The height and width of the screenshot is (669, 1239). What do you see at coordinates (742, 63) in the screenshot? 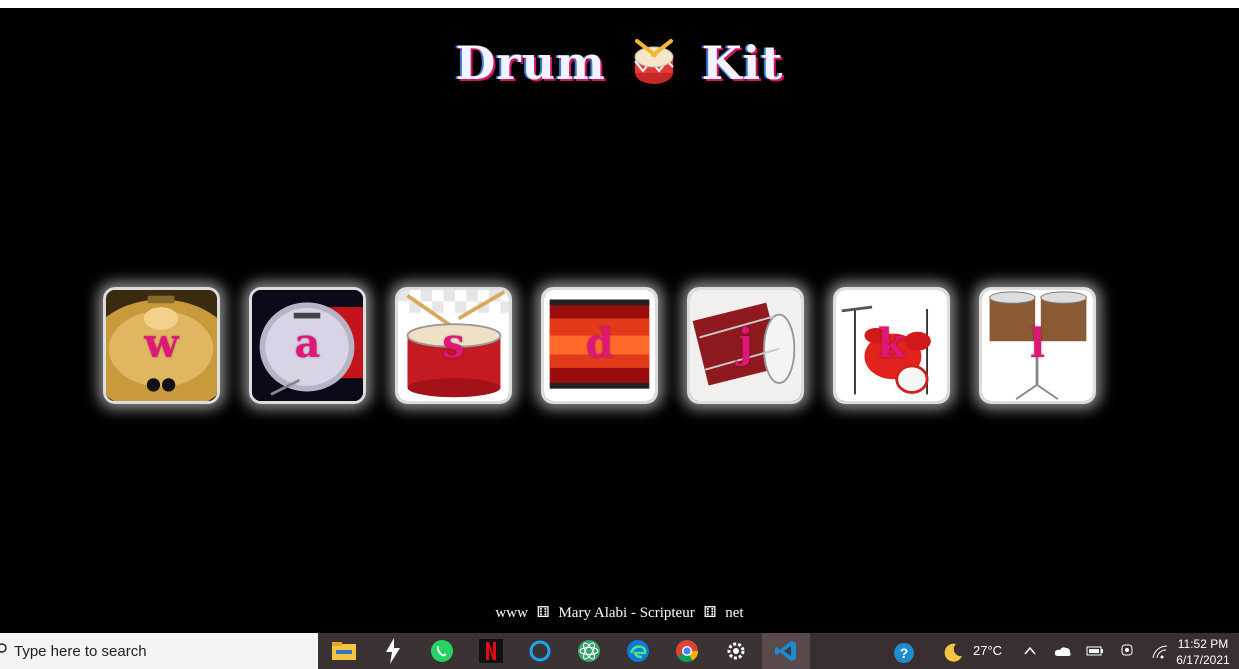
I see `title-right: Kit` at bounding box center [742, 63].